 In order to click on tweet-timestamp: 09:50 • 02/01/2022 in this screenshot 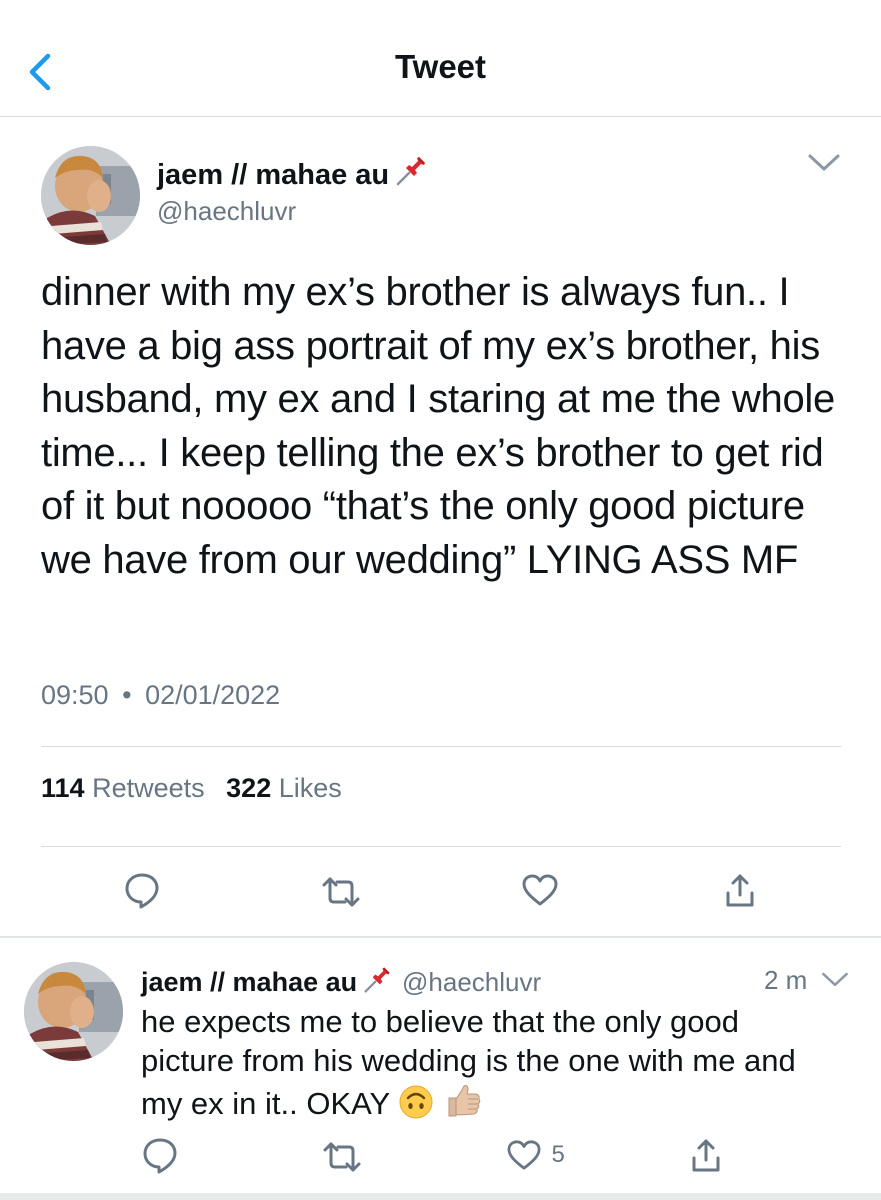, I will do `click(160, 695)`.